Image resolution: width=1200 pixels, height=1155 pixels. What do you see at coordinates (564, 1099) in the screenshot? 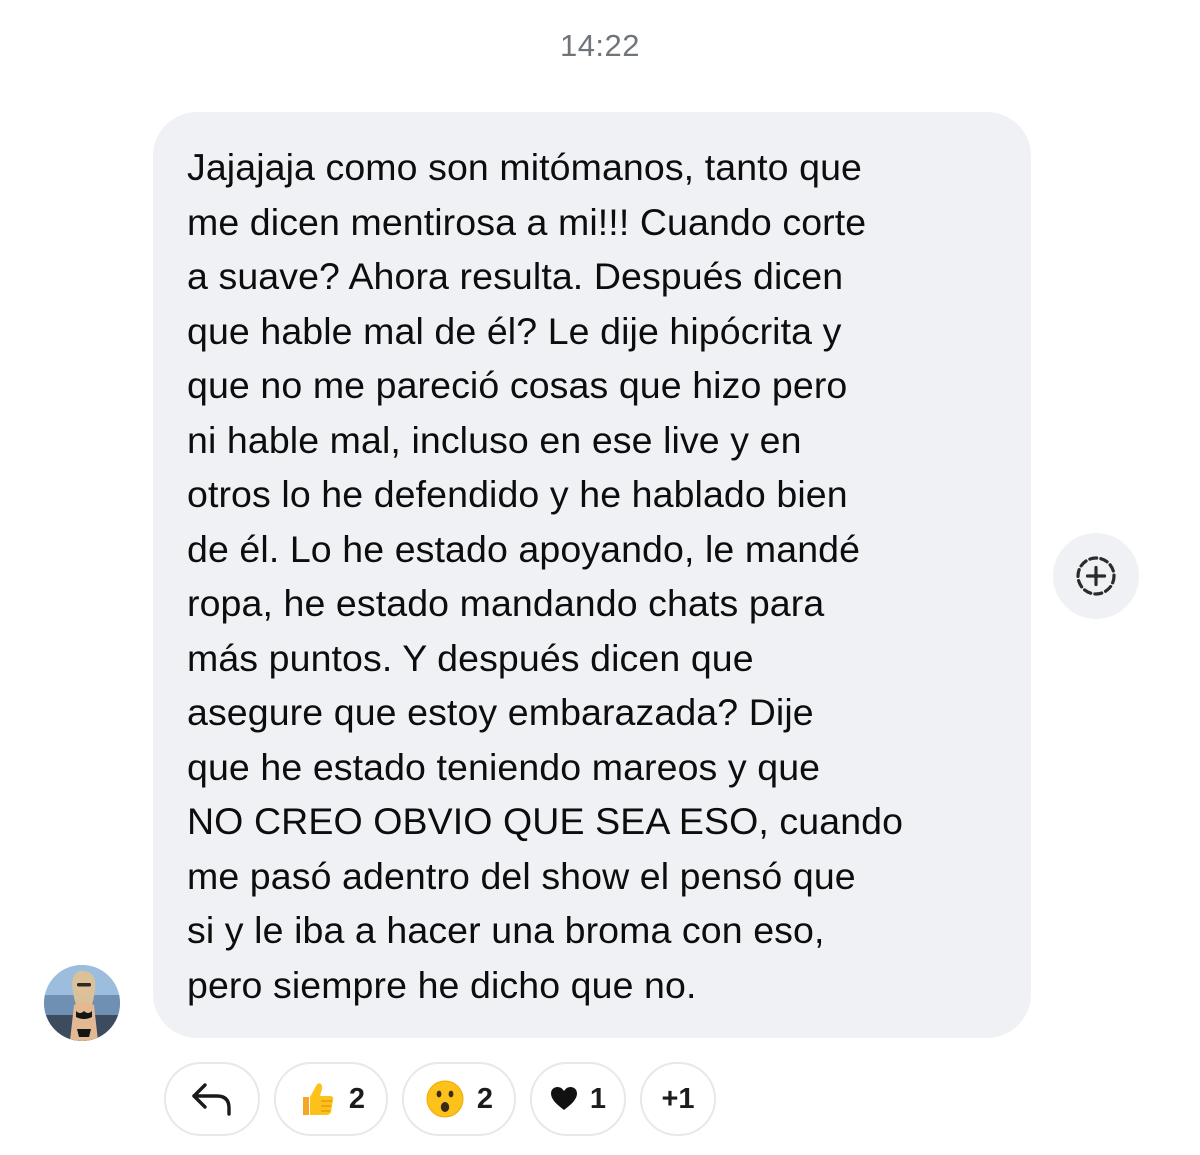
I see `black-heart-icon` at bounding box center [564, 1099].